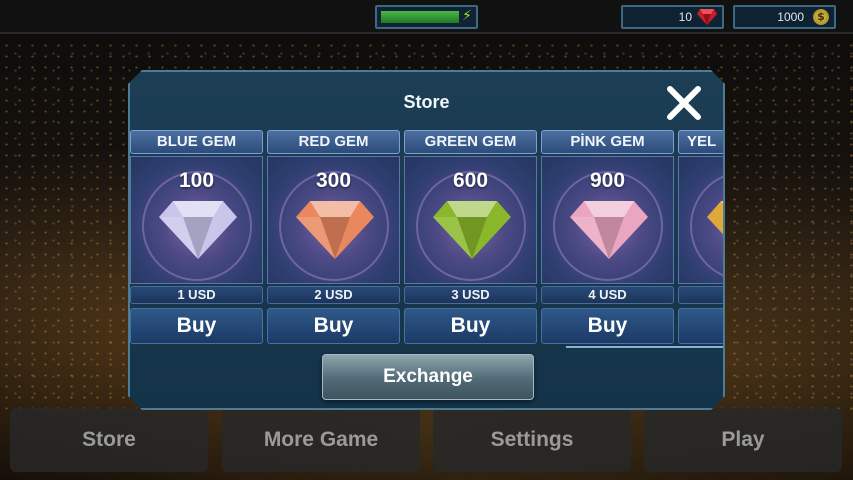  I want to click on gem-image-panel: 100, so click(196, 220).